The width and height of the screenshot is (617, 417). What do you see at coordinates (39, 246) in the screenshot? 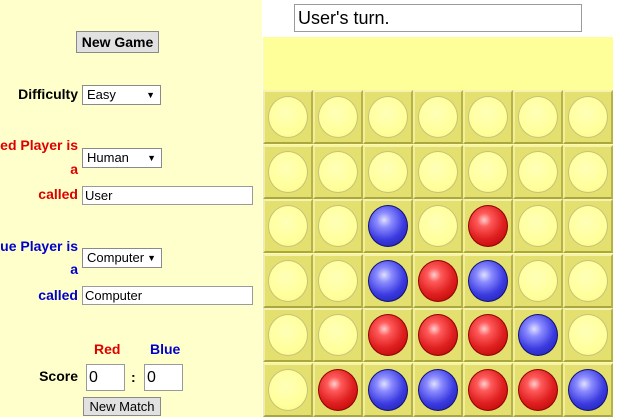
I see `blue-player-label: Blue Player is` at bounding box center [39, 246].